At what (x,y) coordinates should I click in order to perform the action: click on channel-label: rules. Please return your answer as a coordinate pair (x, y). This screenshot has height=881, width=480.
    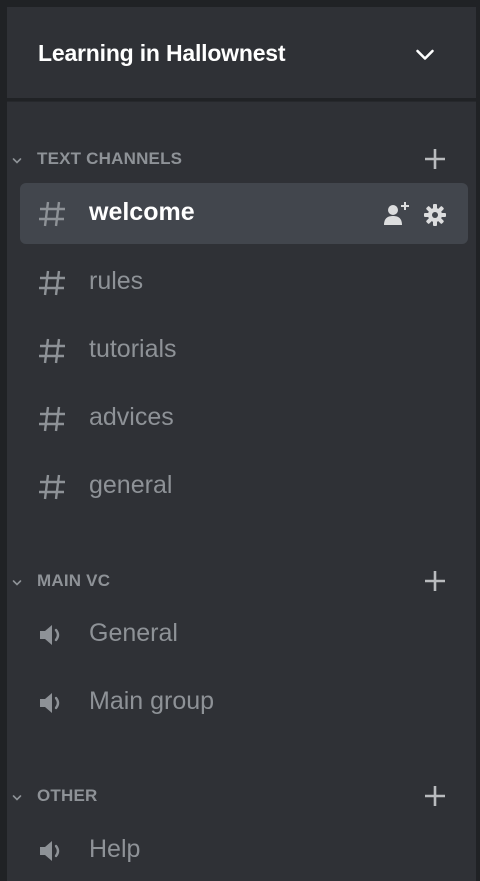
    Looking at the image, I should click on (116, 281).